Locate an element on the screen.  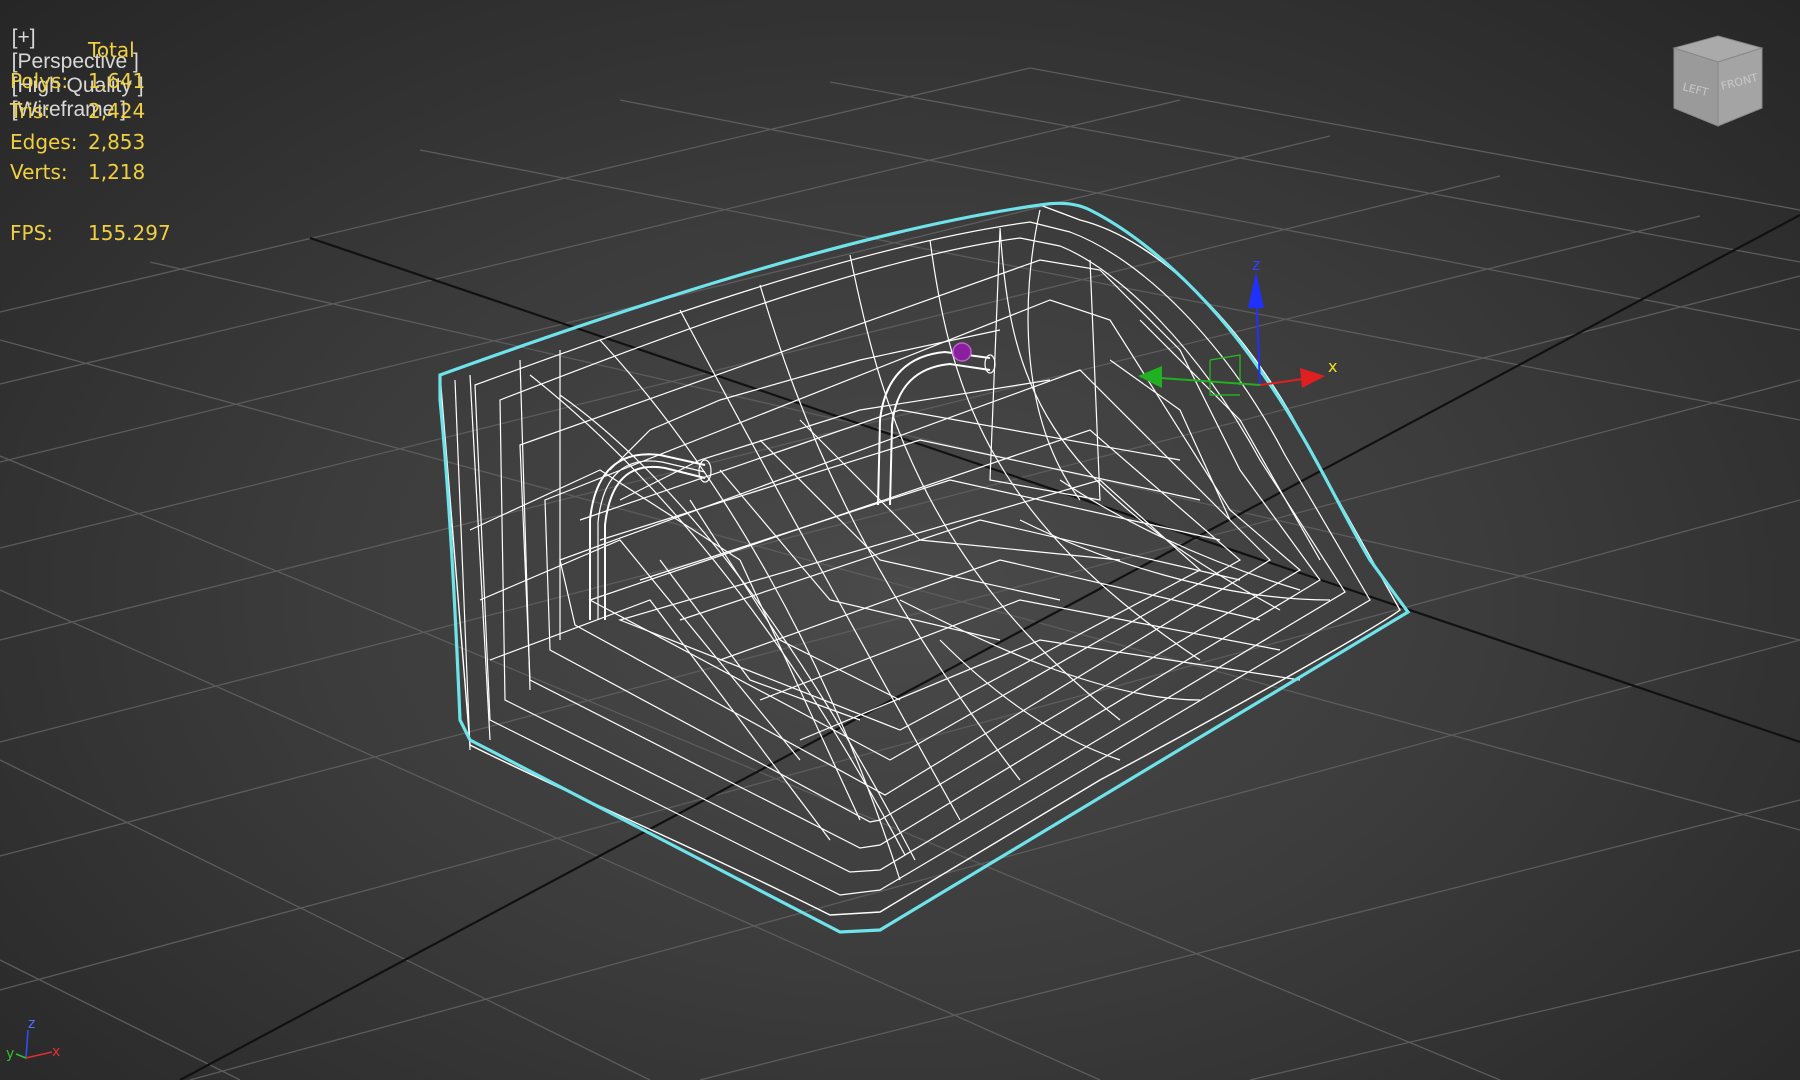
axis-tripod: z x y is located at coordinates (33, 1039).